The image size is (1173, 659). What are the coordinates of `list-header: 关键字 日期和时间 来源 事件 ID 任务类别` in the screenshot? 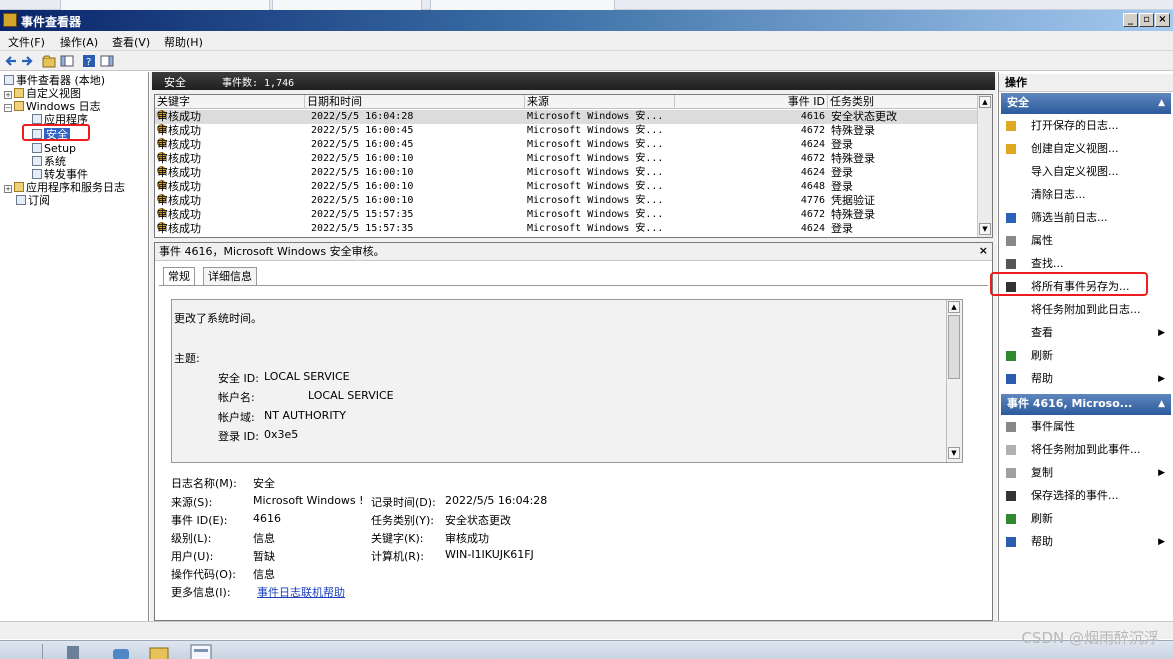 It's located at (567, 102).